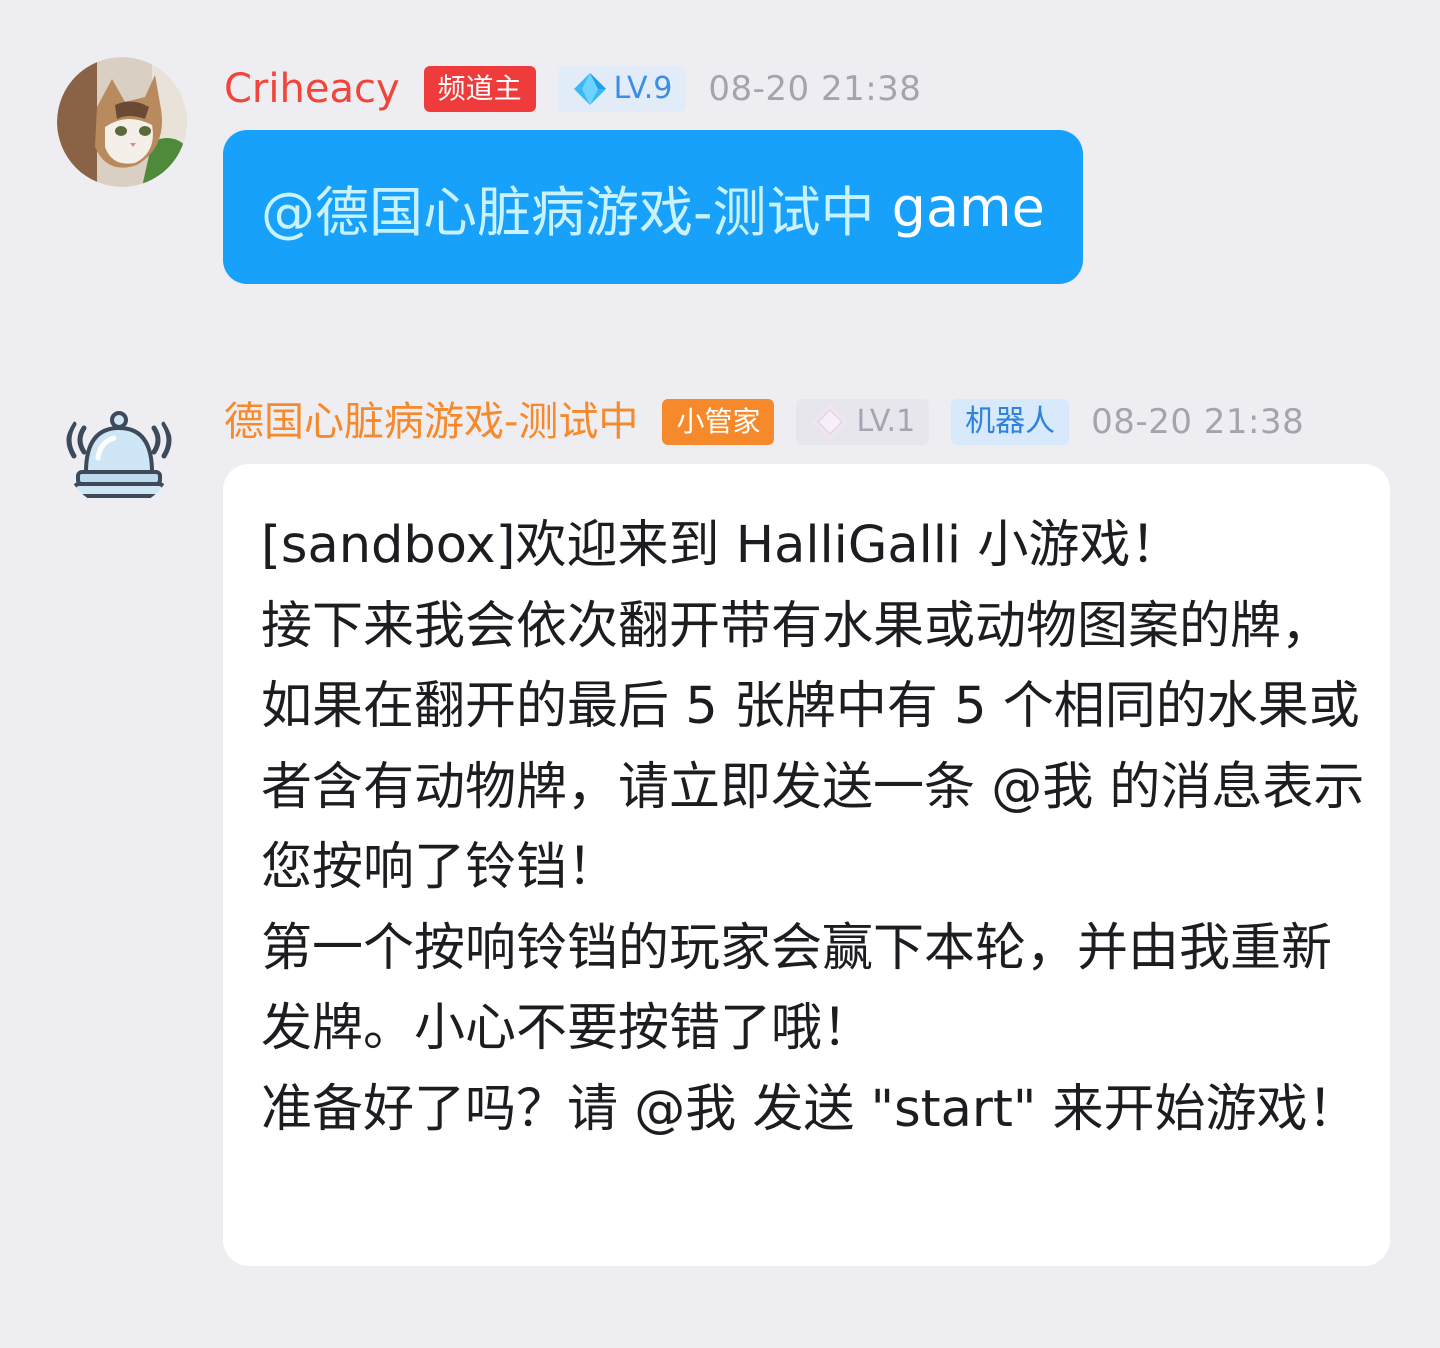 The image size is (1440, 1348). I want to click on username: 德国心脏病游戏-测试中, so click(431, 422).